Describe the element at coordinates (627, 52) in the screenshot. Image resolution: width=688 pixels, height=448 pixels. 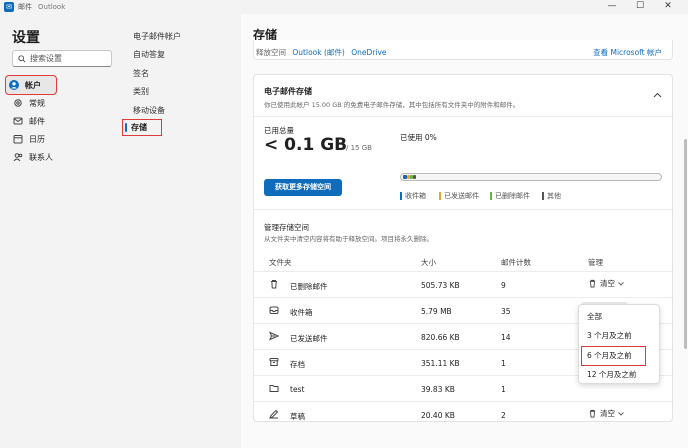
I see `view-microsoft-account-link: 查看 Microsoft 帐户` at that location.